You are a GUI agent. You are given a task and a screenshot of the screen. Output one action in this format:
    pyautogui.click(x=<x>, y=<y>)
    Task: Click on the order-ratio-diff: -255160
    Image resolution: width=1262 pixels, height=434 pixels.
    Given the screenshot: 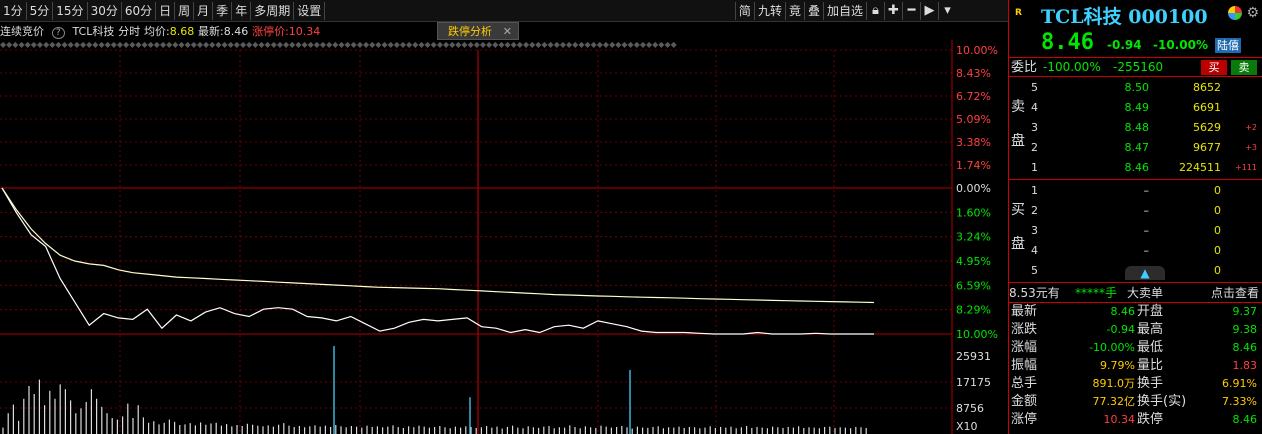 What is the action you would take?
    pyautogui.click(x=1138, y=67)
    